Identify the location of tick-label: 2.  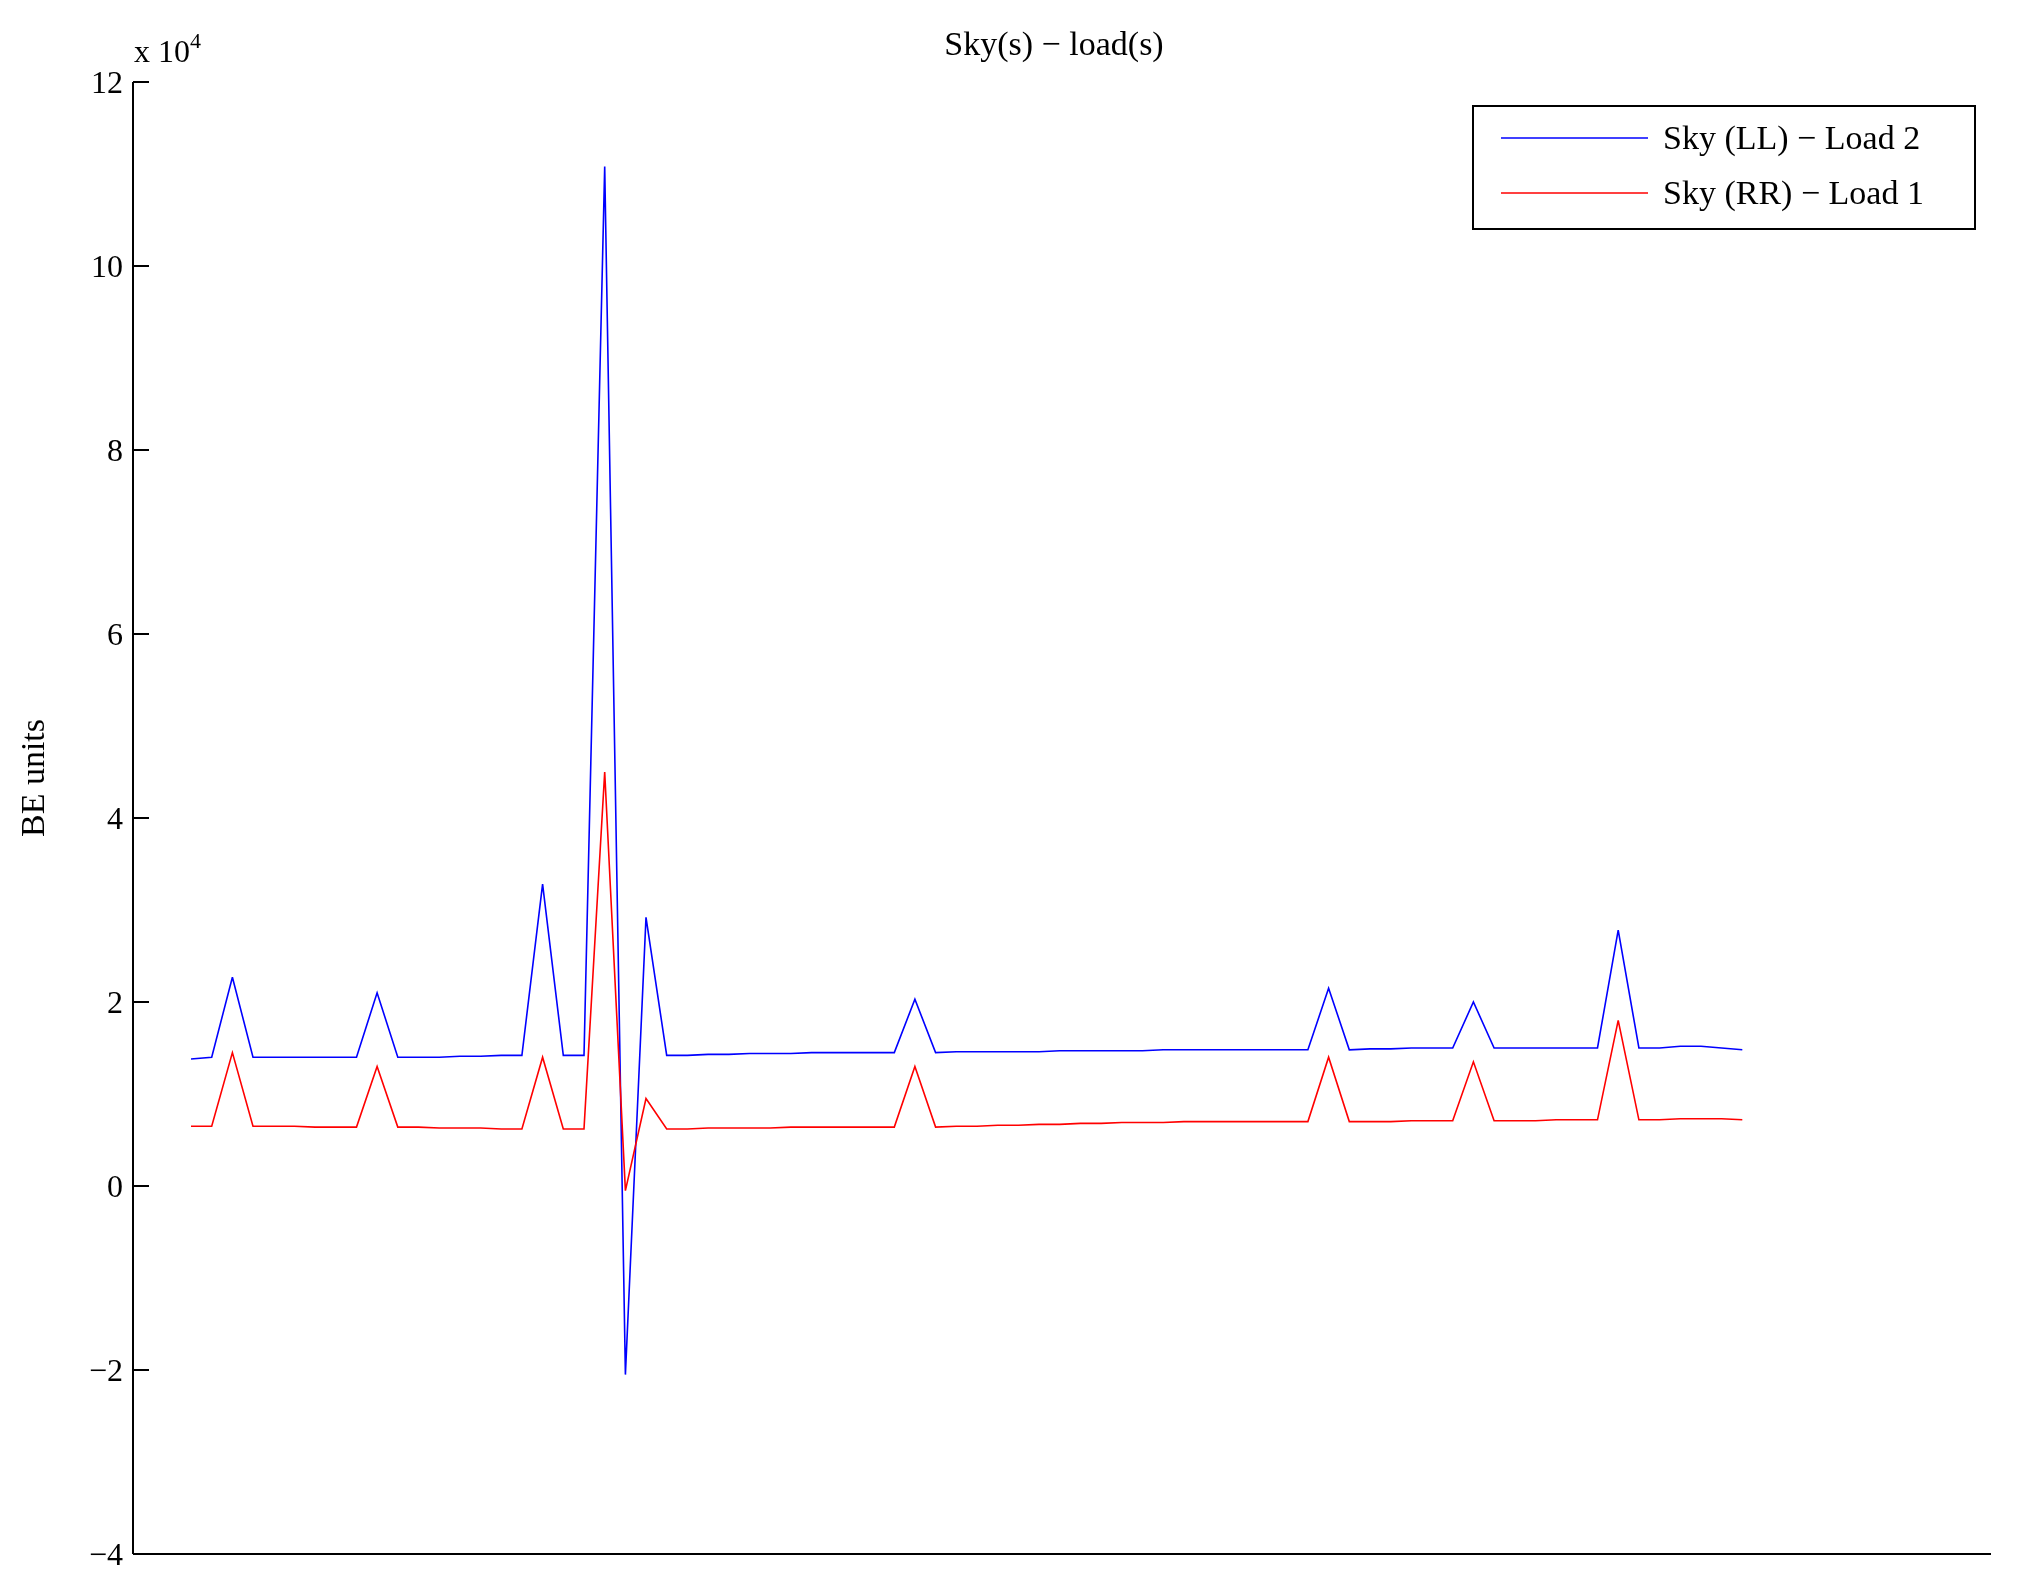
(115, 1002).